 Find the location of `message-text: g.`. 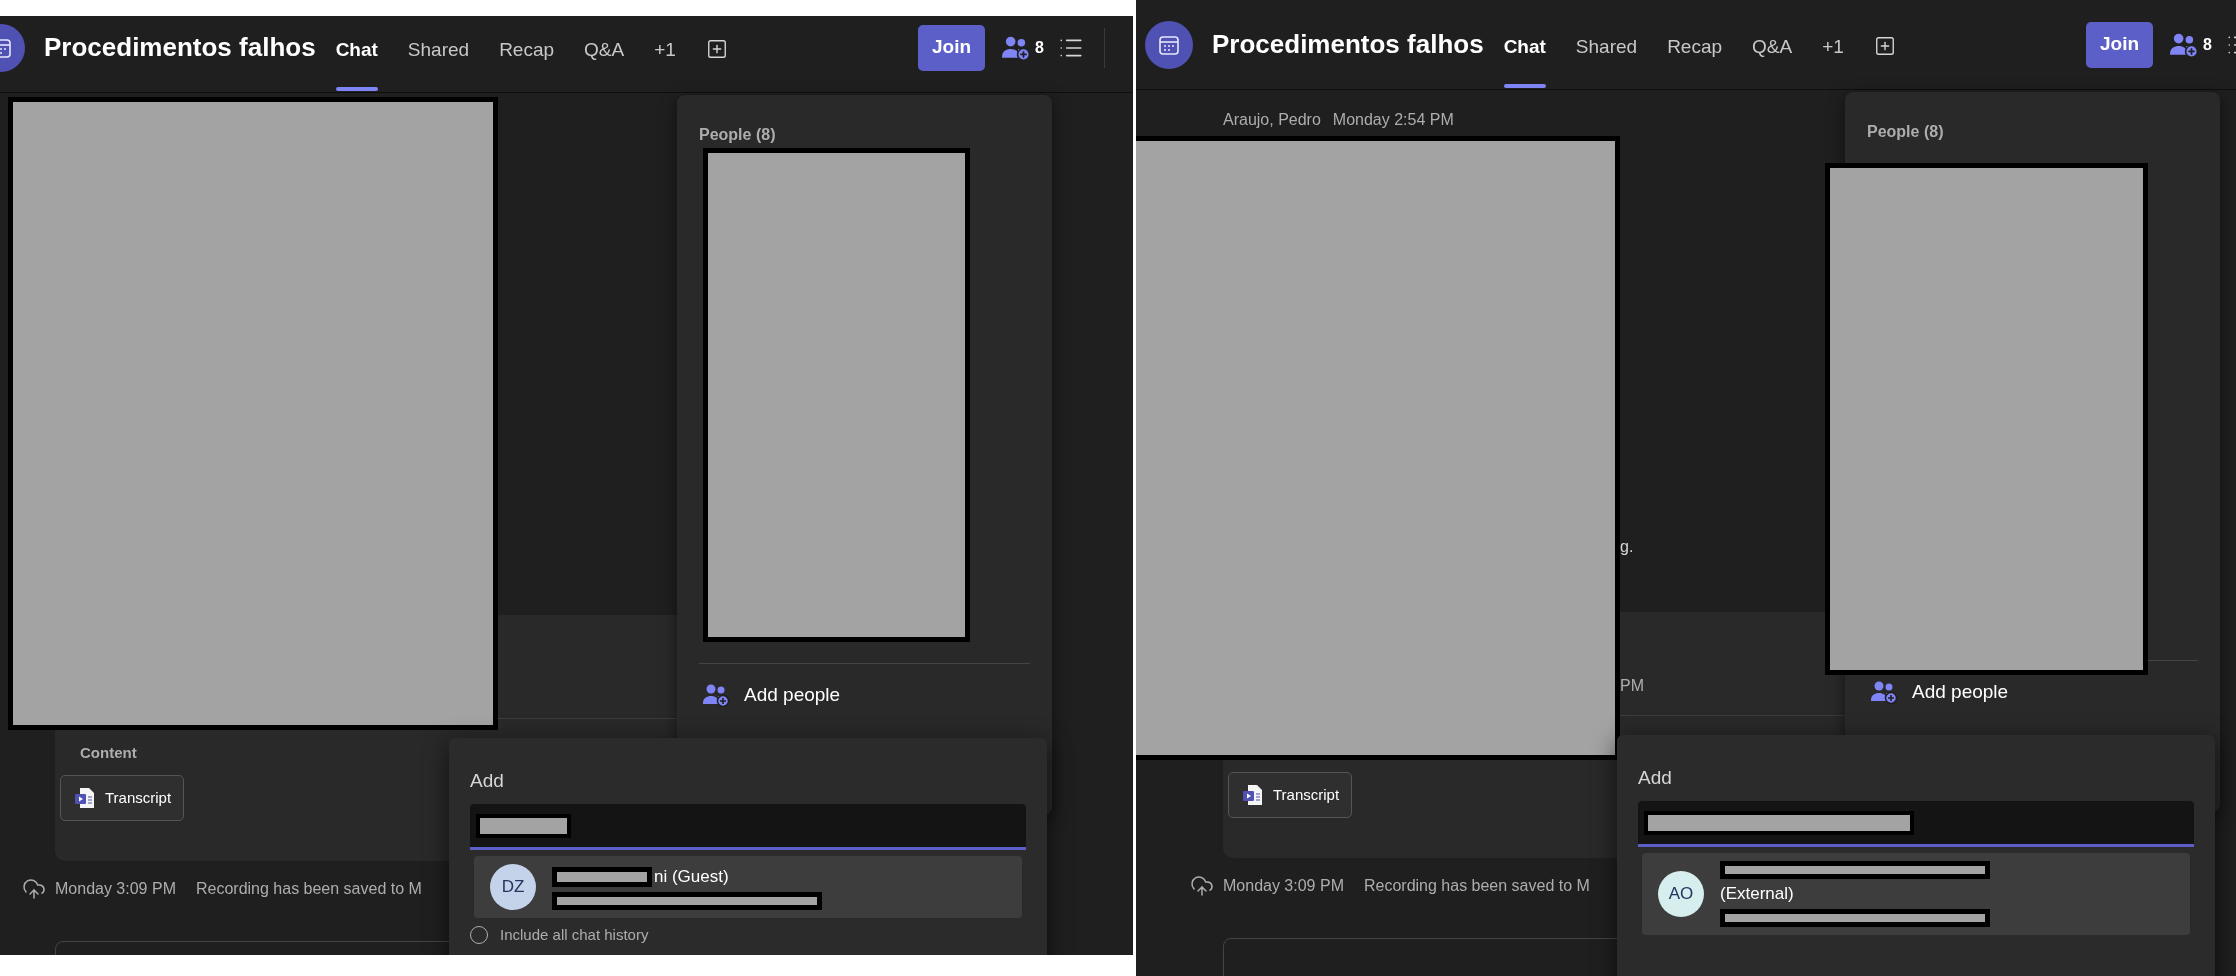

message-text: g. is located at coordinates (1627, 547).